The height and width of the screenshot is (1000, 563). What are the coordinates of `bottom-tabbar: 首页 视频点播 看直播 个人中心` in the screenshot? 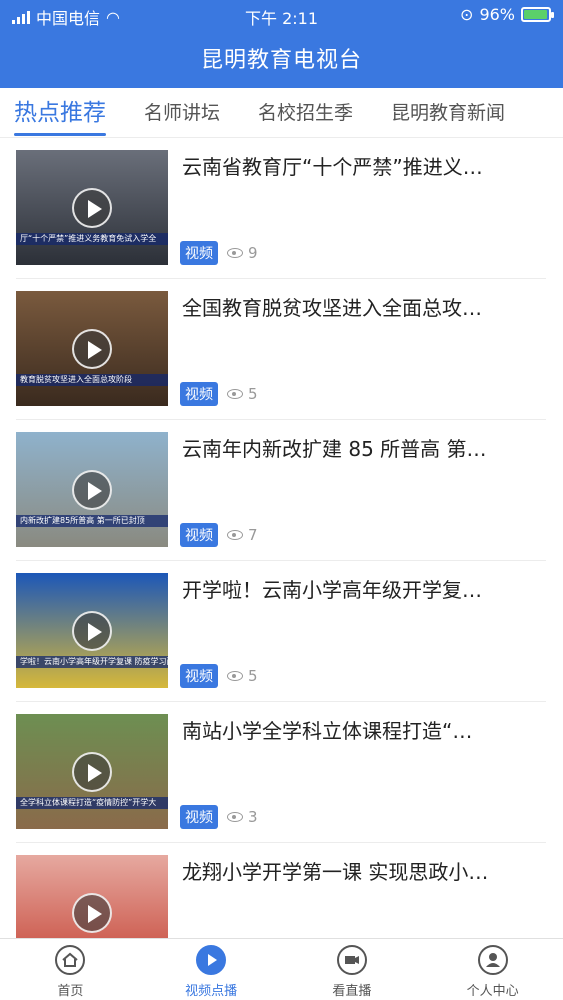 It's located at (281, 969).